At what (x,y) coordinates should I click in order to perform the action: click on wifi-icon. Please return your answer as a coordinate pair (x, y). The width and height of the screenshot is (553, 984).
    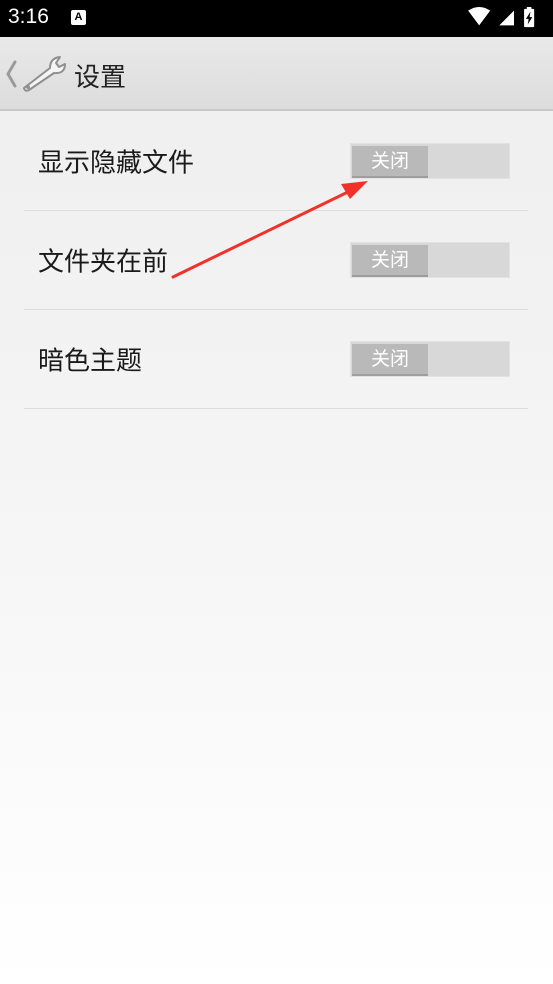
    Looking at the image, I should click on (479, 16).